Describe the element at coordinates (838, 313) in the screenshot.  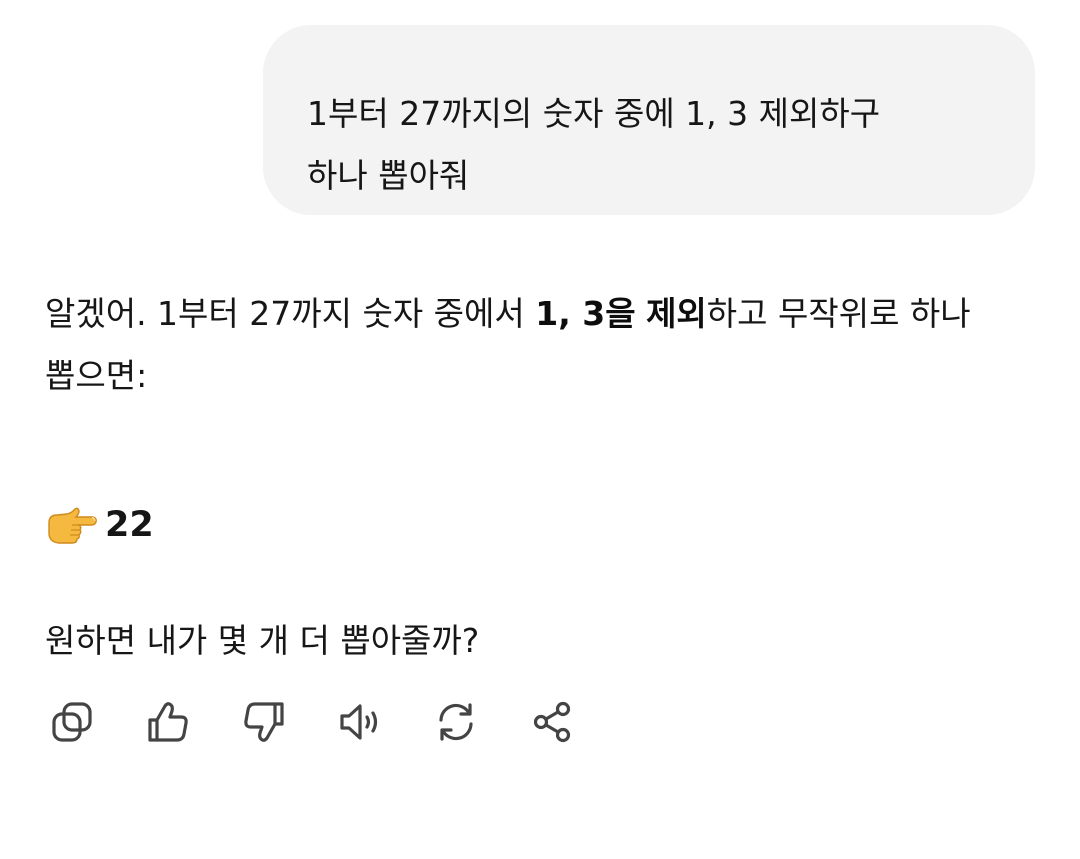
I see `intro-text-suffix: 하고 무작위로 하나` at that location.